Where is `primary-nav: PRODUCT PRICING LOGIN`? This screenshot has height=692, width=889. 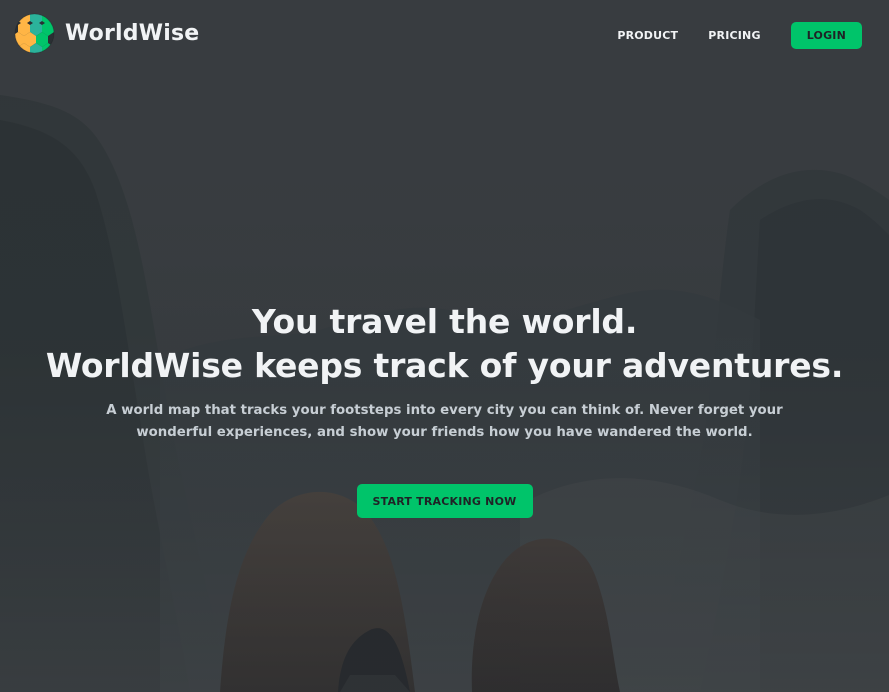 primary-nav: PRODUCT PRICING LOGIN is located at coordinates (739, 35).